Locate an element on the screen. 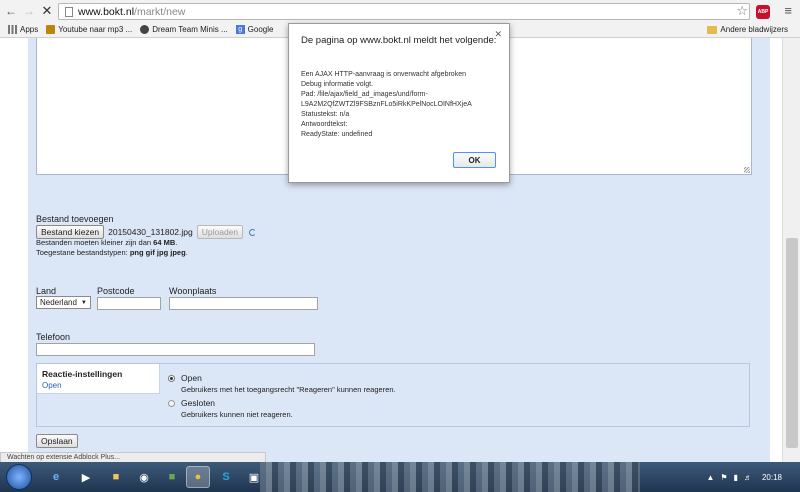 The height and width of the screenshot is (492, 800). url-path: /markt/new is located at coordinates (160, 11).